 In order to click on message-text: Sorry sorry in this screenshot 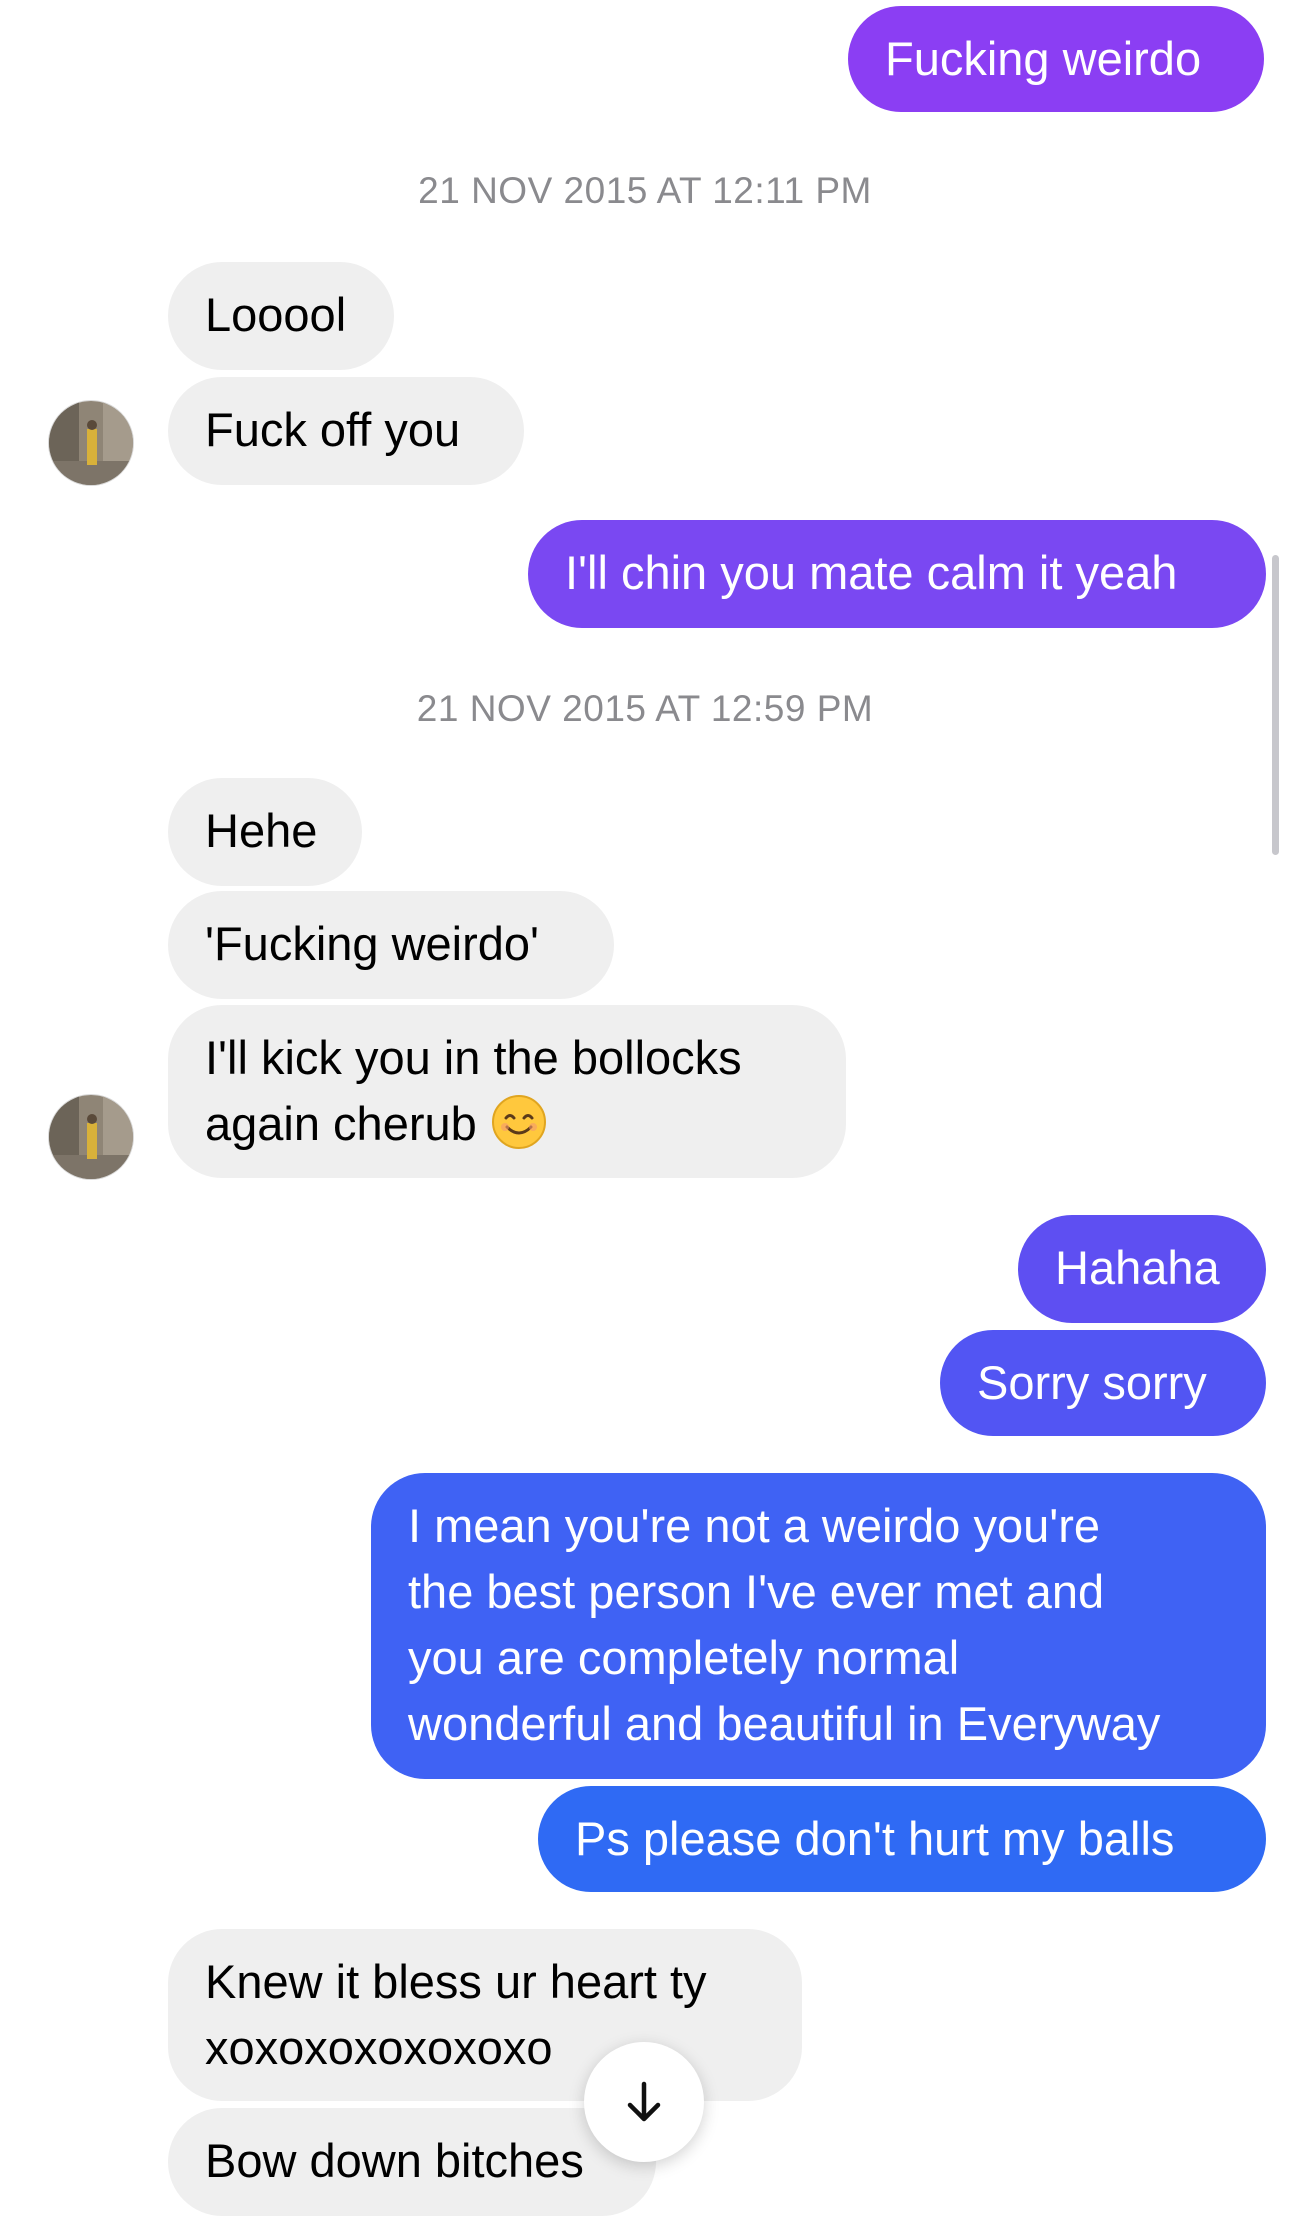, I will do `click(1092, 1382)`.